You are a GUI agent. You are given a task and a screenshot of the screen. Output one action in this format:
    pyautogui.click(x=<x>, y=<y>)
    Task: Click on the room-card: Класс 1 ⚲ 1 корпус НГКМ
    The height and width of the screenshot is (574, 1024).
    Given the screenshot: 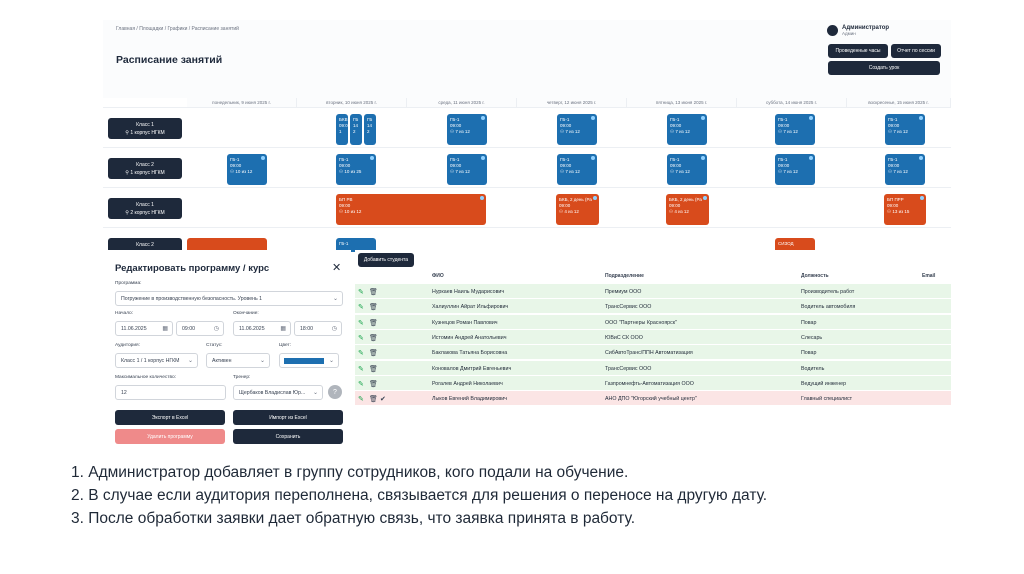 What is the action you would take?
    pyautogui.click(x=145, y=128)
    